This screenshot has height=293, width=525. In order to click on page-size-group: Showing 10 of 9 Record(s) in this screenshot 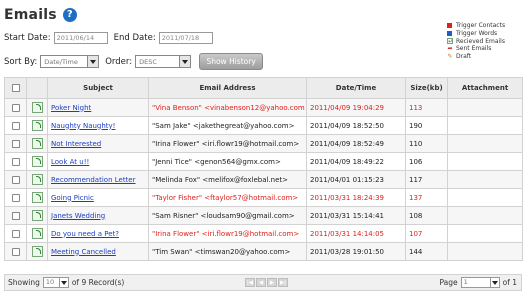, I will do `click(64, 282)`.